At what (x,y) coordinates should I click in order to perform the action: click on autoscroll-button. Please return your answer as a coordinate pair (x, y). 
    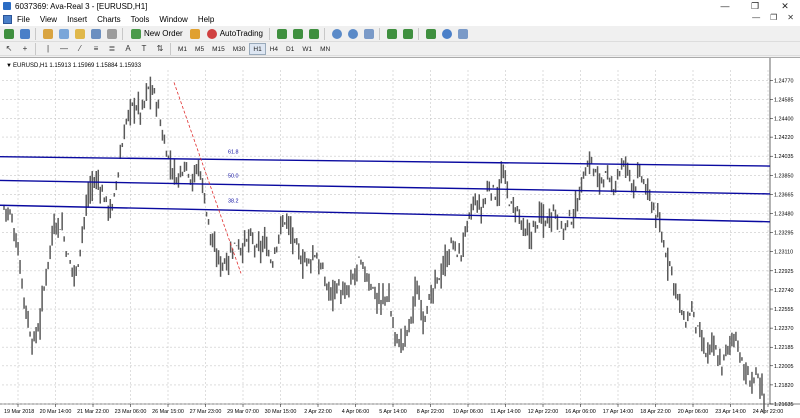
    Looking at the image, I should click on (408, 33).